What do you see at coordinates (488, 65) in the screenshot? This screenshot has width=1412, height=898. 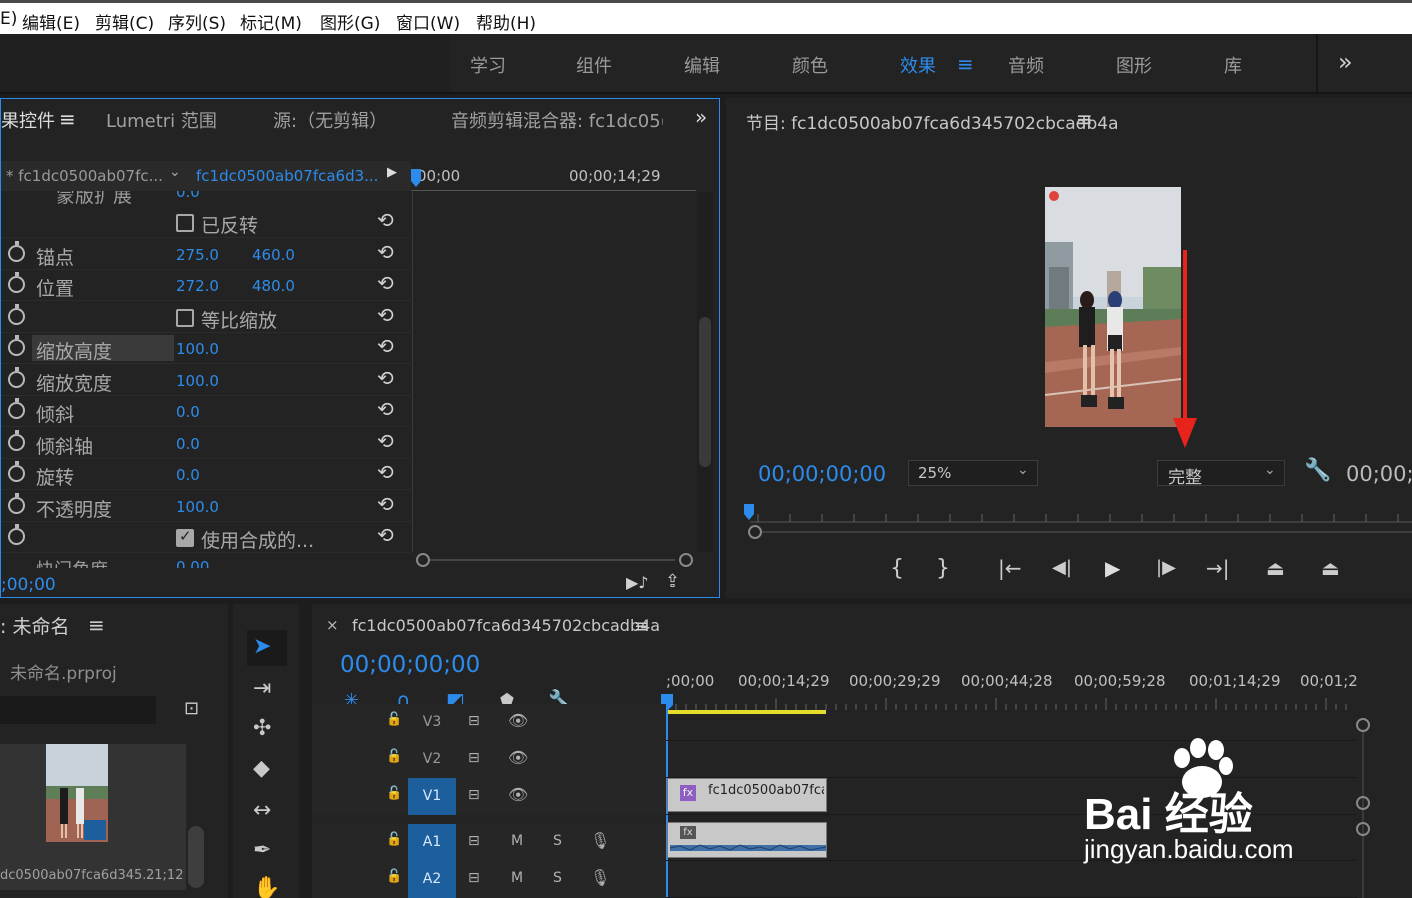 I see `workspace-tab: 学习` at bounding box center [488, 65].